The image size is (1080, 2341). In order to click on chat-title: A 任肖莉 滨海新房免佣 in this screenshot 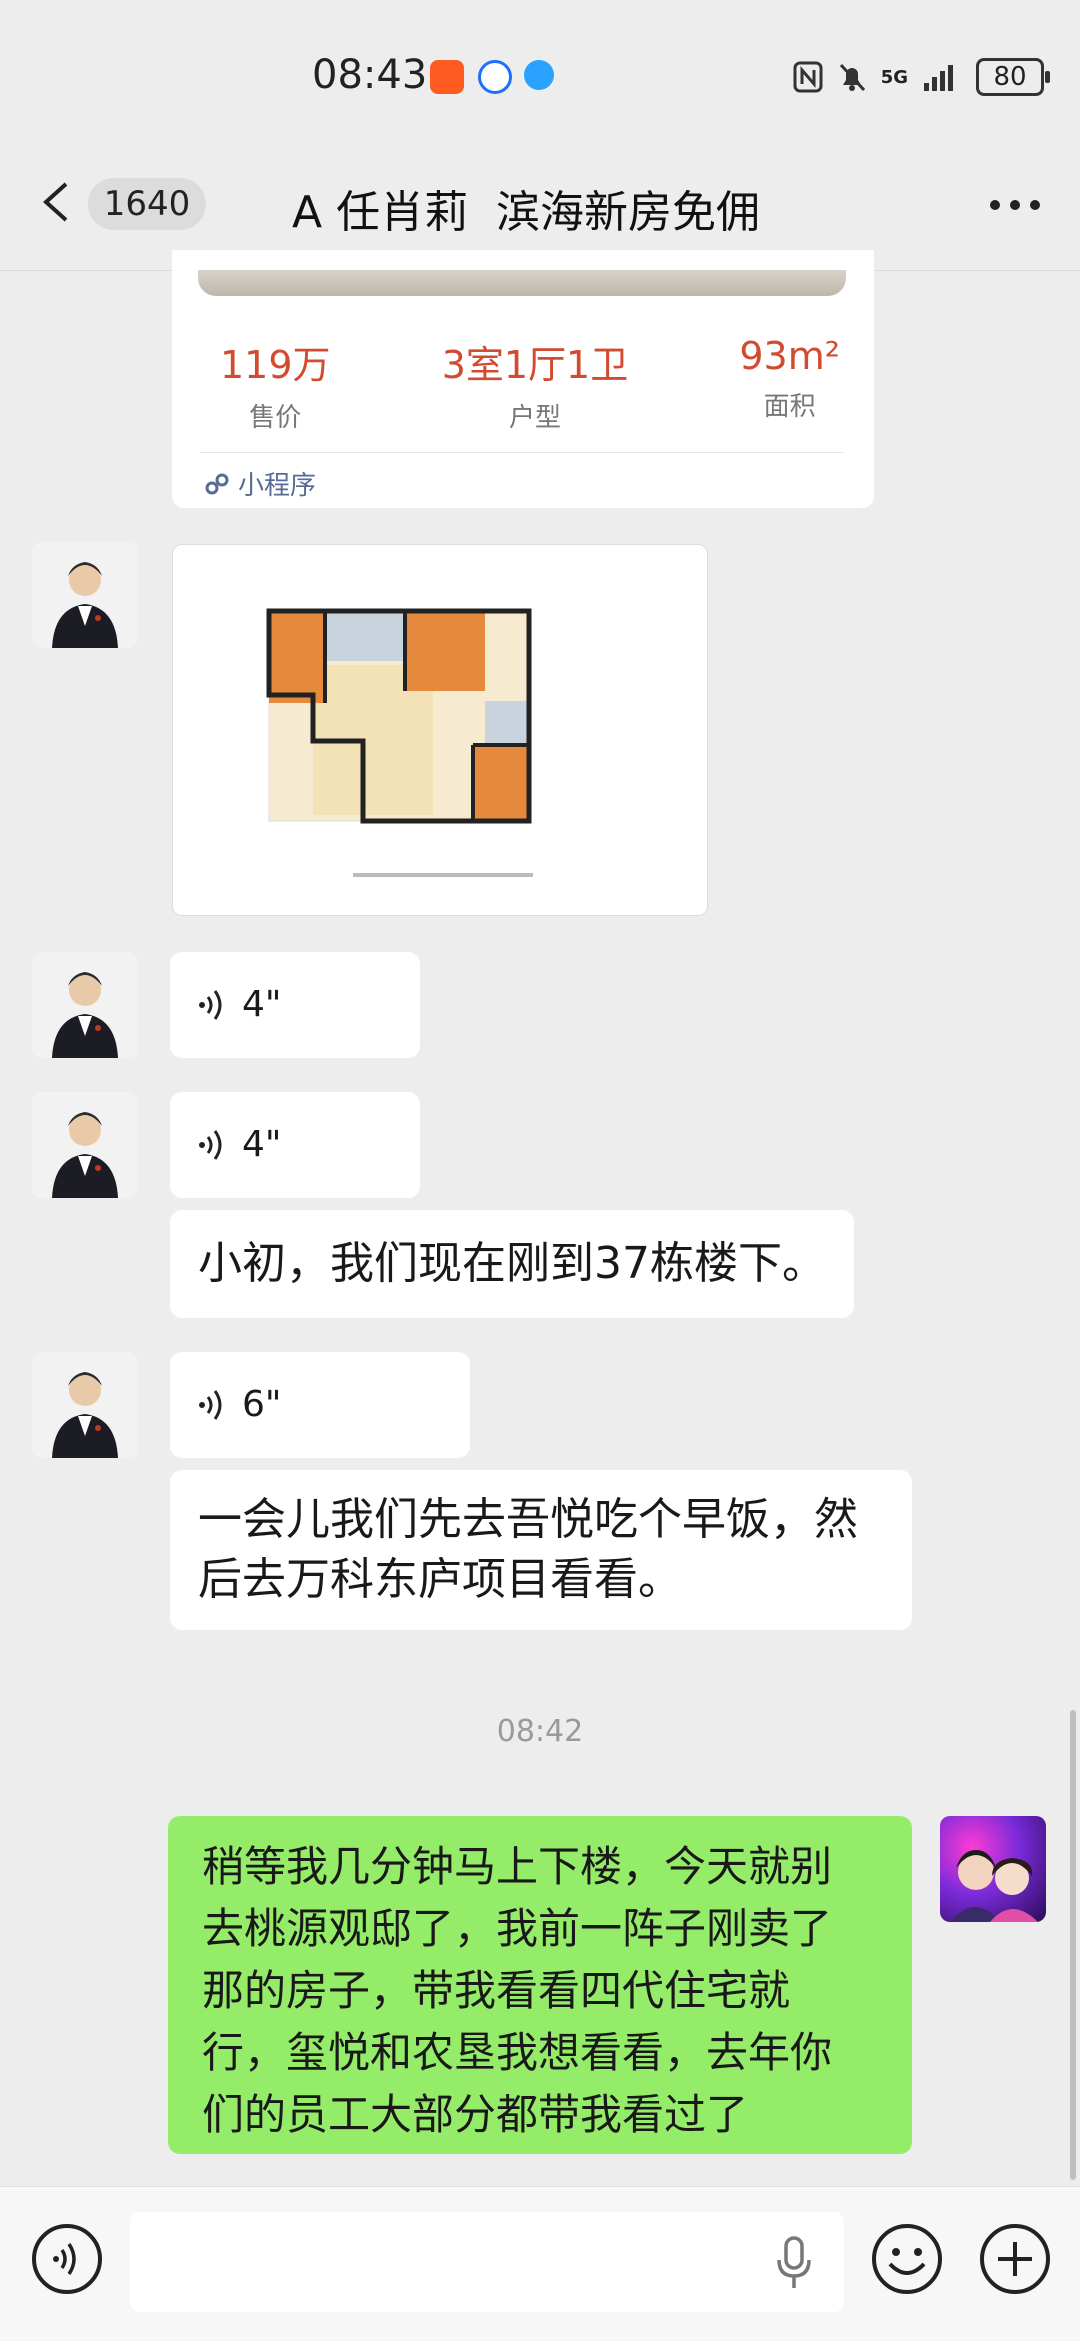, I will do `click(526, 212)`.